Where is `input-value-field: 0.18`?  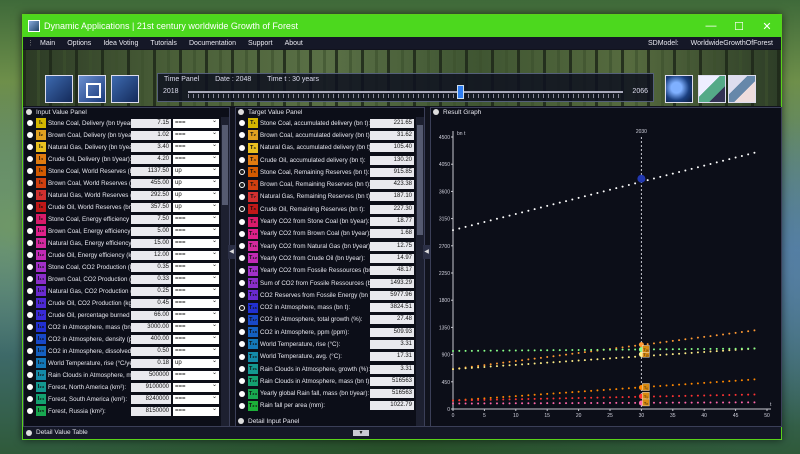 input-value-field: 0.18 is located at coordinates (151, 363).